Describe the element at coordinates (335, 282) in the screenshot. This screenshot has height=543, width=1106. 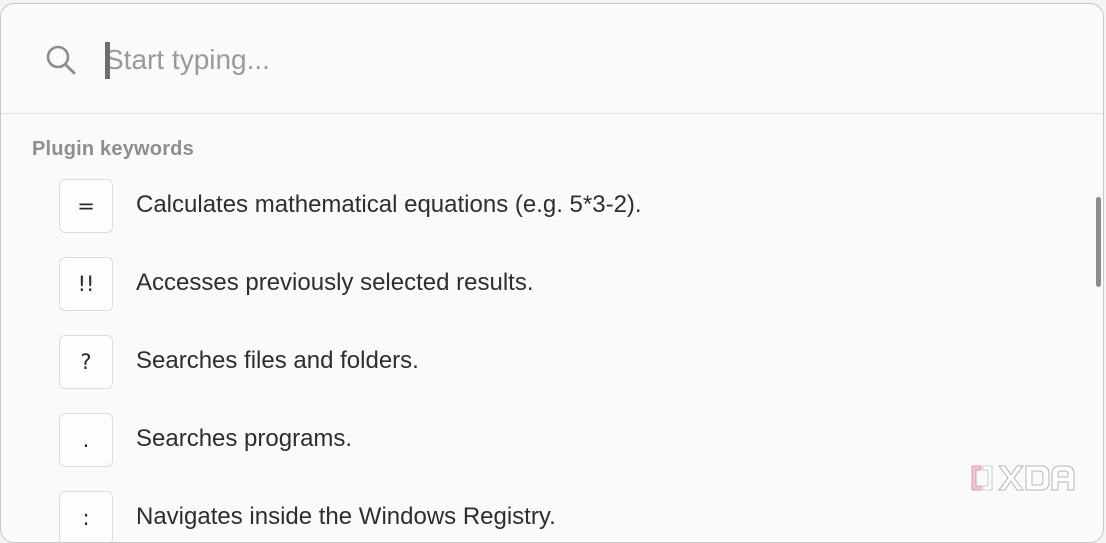
I see `keyword-description: Accesses previously selected results.` at that location.